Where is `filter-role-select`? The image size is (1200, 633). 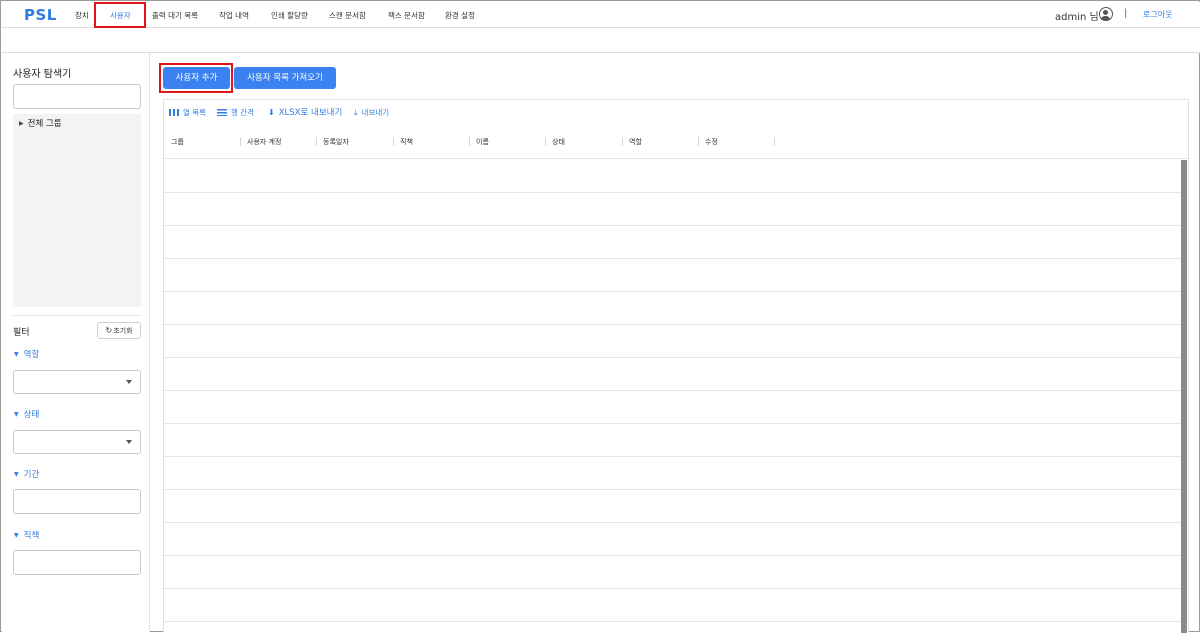
filter-role-select is located at coordinates (77, 382).